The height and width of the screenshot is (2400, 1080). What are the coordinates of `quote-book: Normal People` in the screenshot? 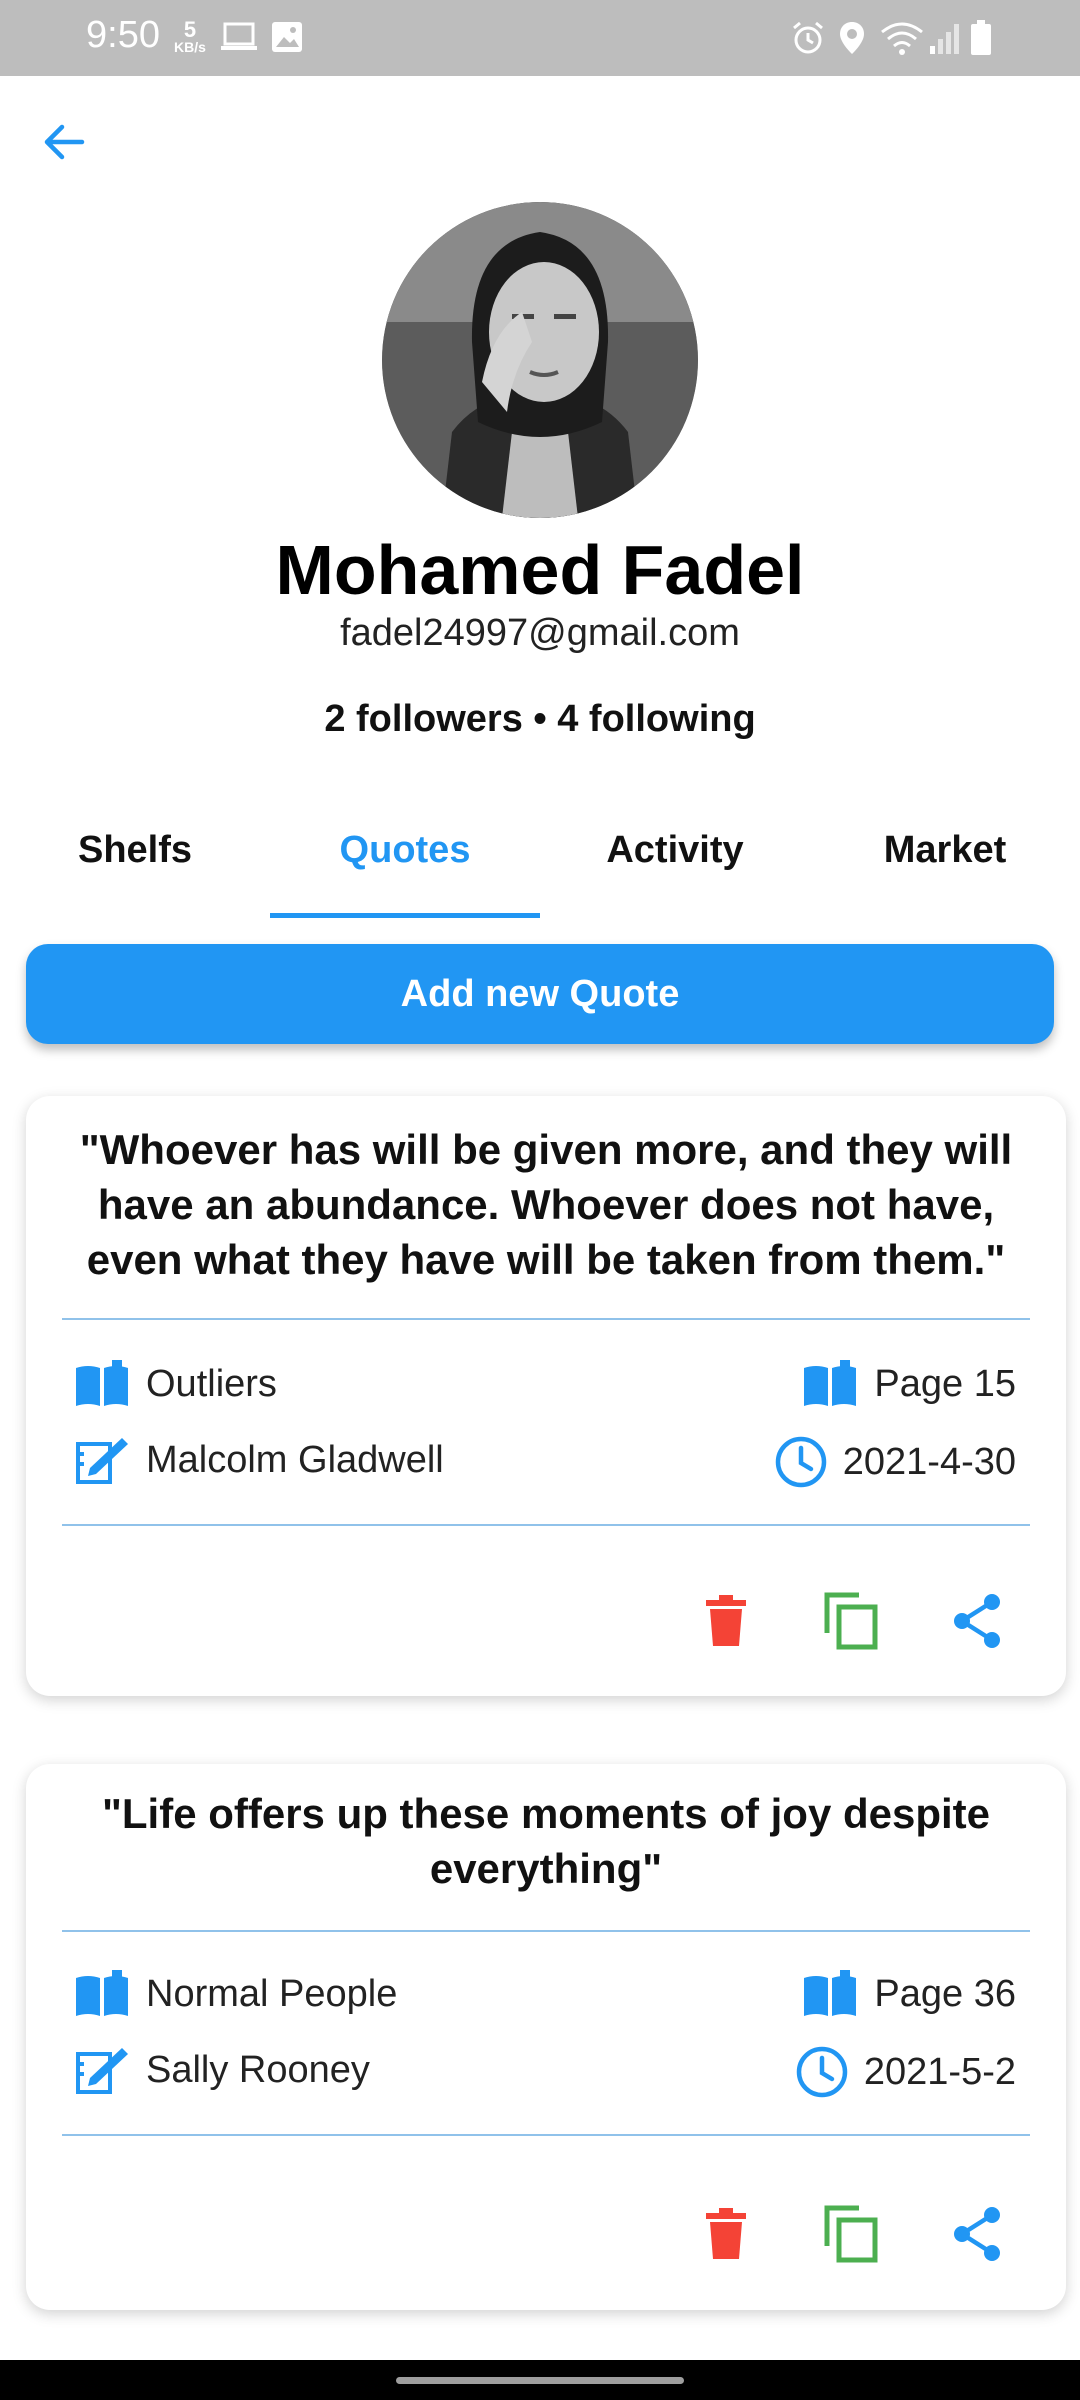 It's located at (234, 1994).